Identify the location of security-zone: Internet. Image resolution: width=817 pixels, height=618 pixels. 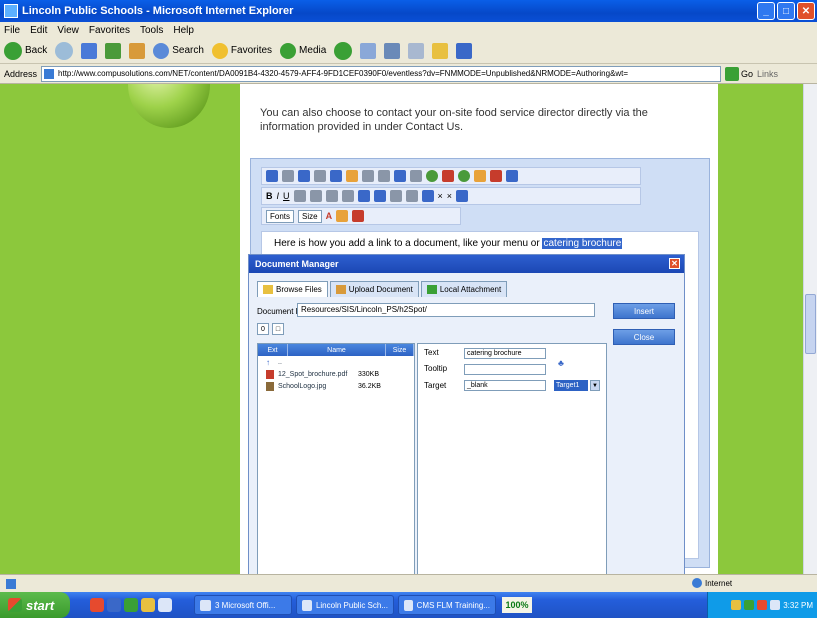
(712, 583).